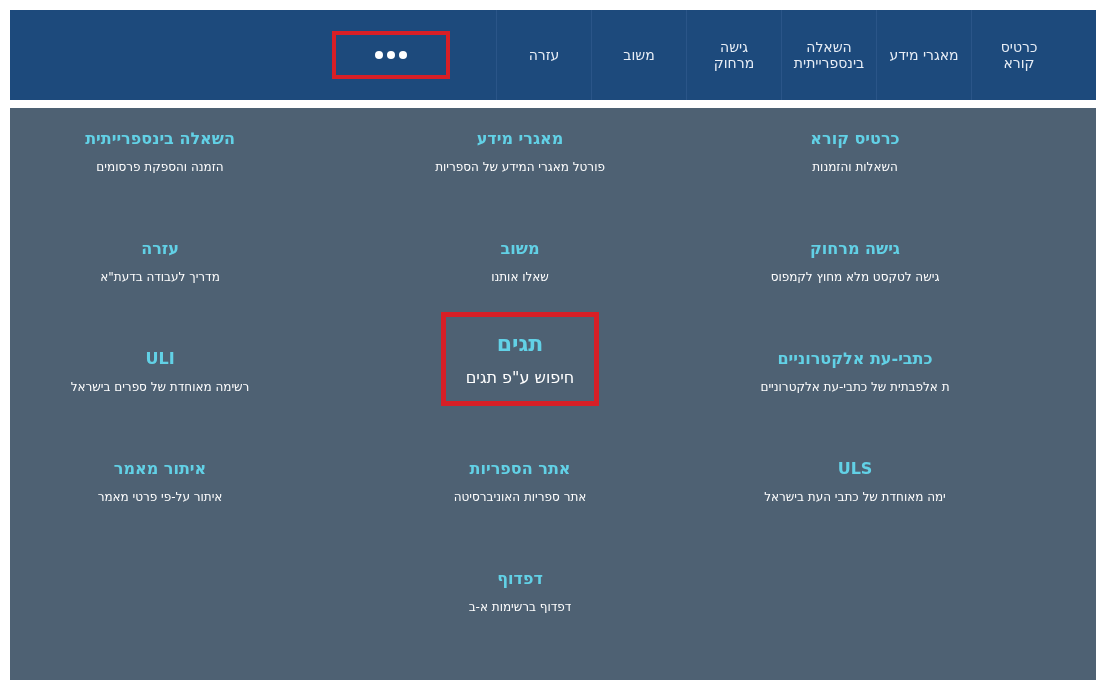  Describe the element at coordinates (855, 277) in the screenshot. I see `menu-entry-description: גישה לטקסט מלא מחוץ לקמפוס` at that location.